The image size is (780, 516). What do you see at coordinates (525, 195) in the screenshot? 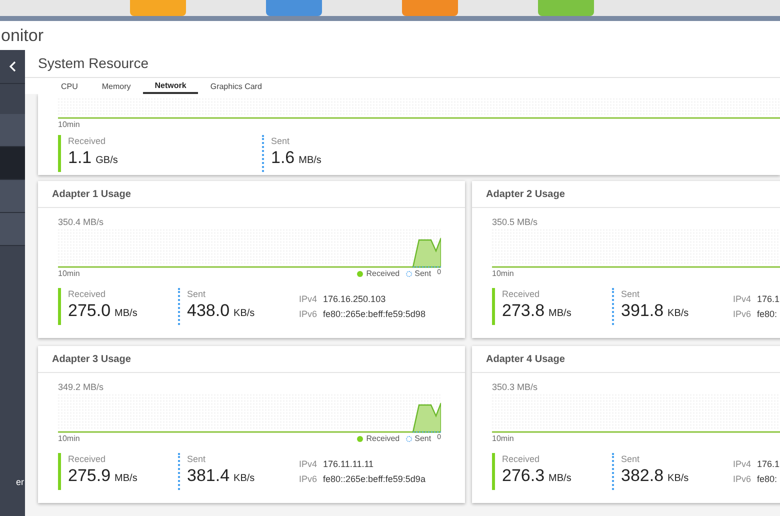
I see `card-title: Adapter 2 Usage` at bounding box center [525, 195].